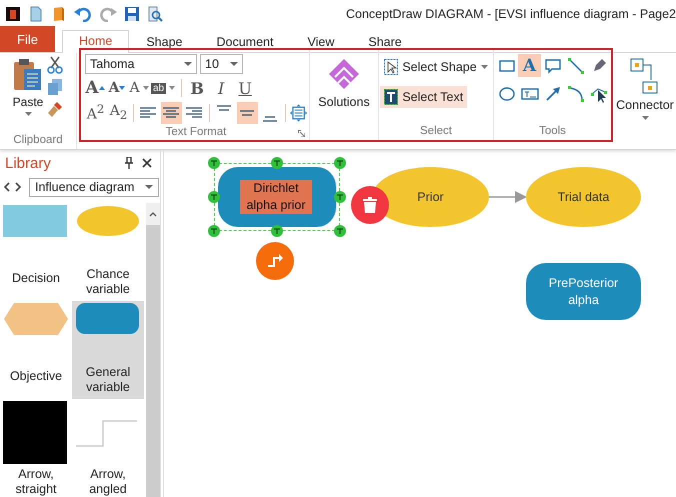 This screenshot has width=676, height=497. What do you see at coordinates (147, 163) in the screenshot?
I see `close-icon` at bounding box center [147, 163].